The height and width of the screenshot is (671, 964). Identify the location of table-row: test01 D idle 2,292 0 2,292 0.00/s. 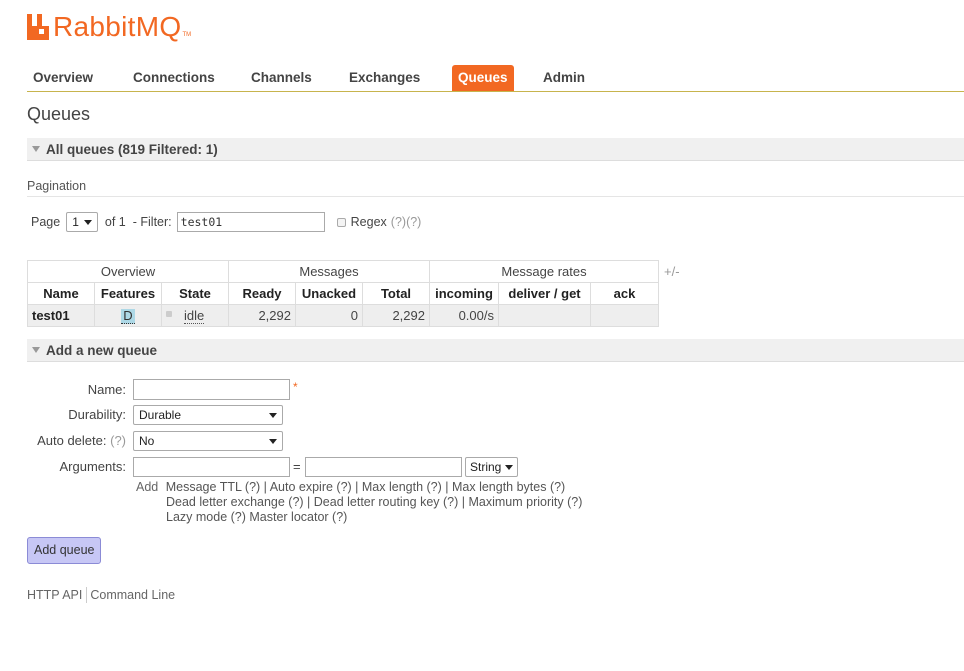
(343, 315).